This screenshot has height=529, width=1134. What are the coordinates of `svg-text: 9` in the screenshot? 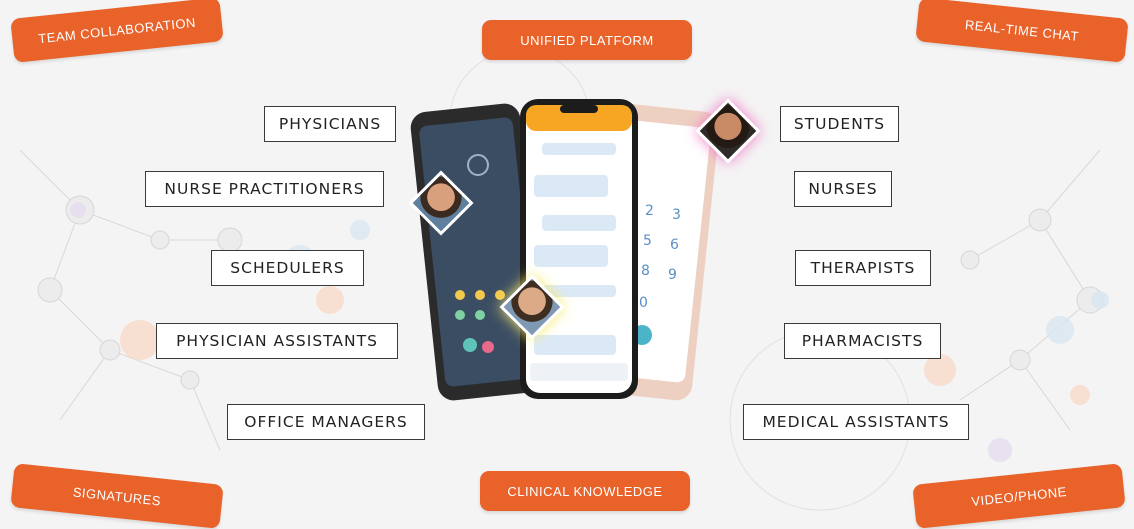 It's located at (672, 275).